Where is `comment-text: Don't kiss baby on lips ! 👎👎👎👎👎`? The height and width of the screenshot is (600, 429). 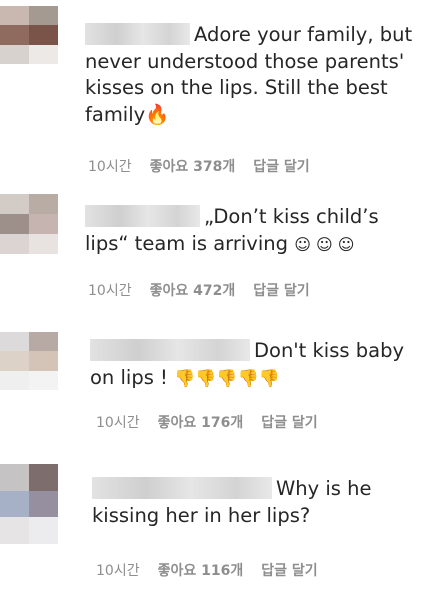
comment-text: Don't kiss baby on lips ! 👎👎👎👎👎 is located at coordinates (255, 365).